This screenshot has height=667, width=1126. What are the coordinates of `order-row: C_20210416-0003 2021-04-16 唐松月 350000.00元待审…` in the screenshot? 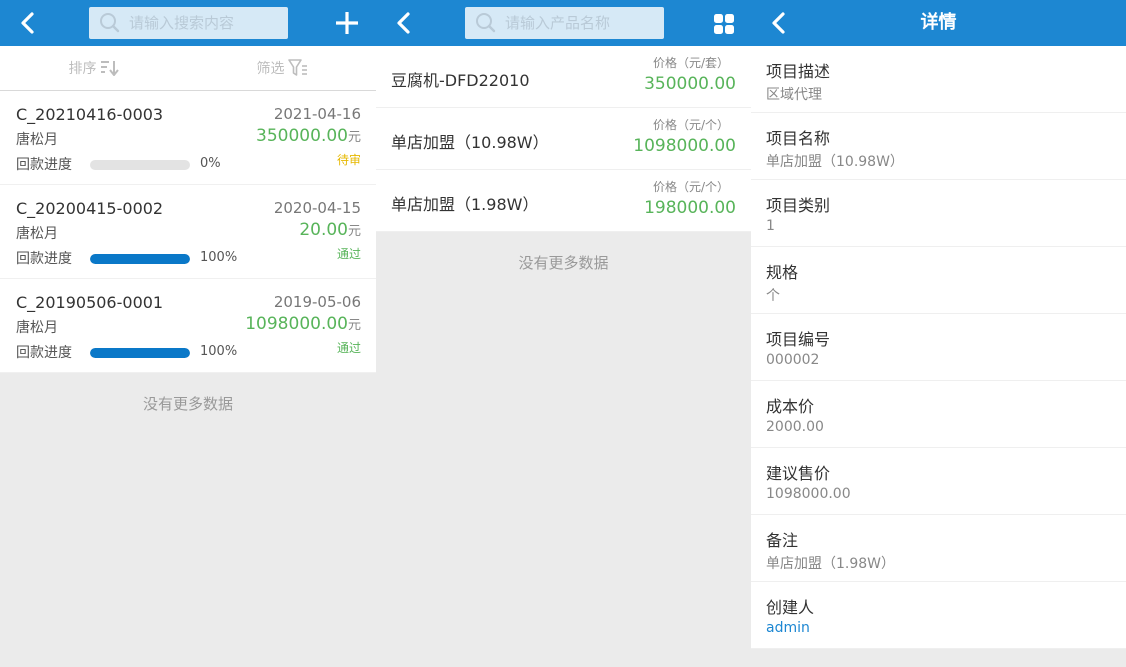 It's located at (188, 138).